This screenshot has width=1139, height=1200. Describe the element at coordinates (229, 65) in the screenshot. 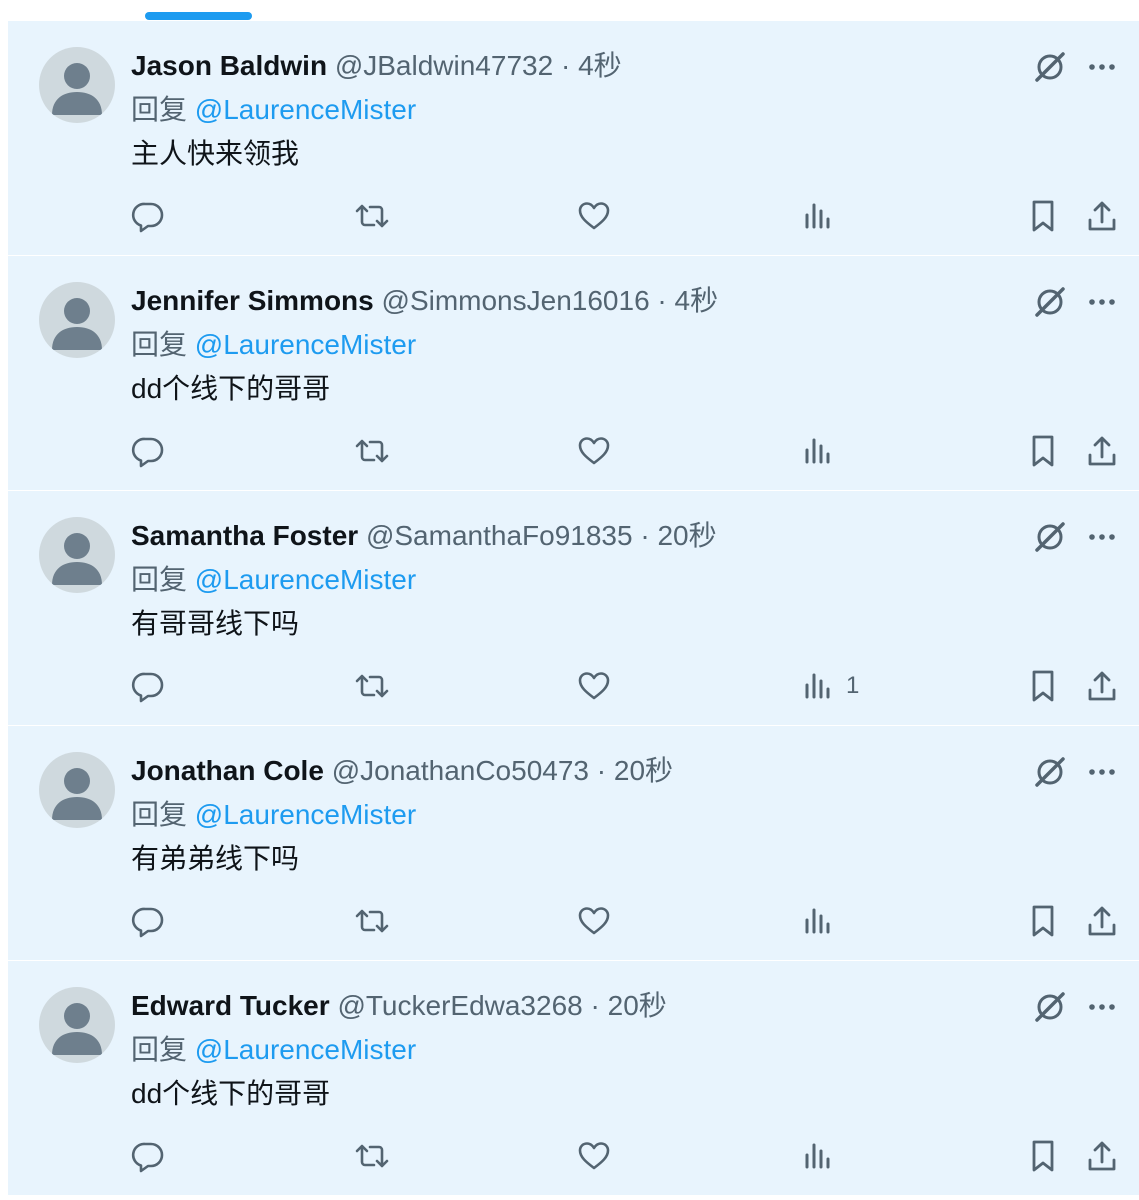

I see `display-name: Jason Baldwin` at that location.